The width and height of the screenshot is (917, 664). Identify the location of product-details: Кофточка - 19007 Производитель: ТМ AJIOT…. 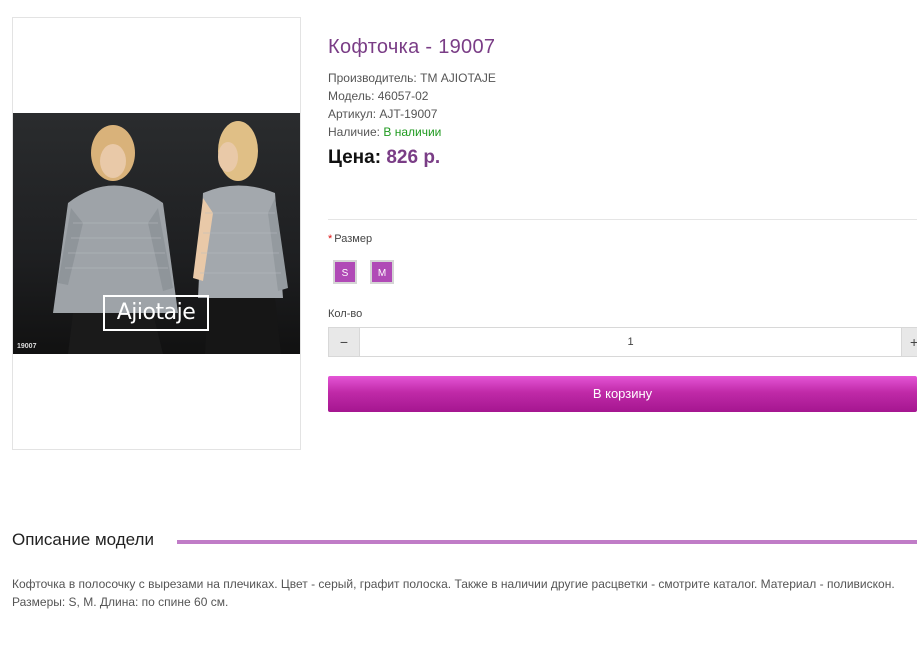
(622, 102).